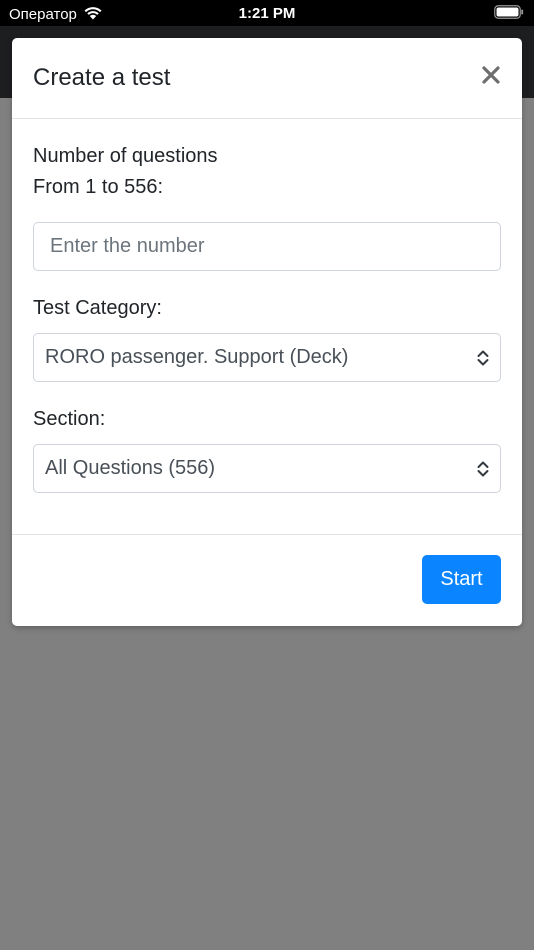 The height and width of the screenshot is (950, 534). I want to click on status-bar: Оператор 1:21 PM, so click(267, 13).